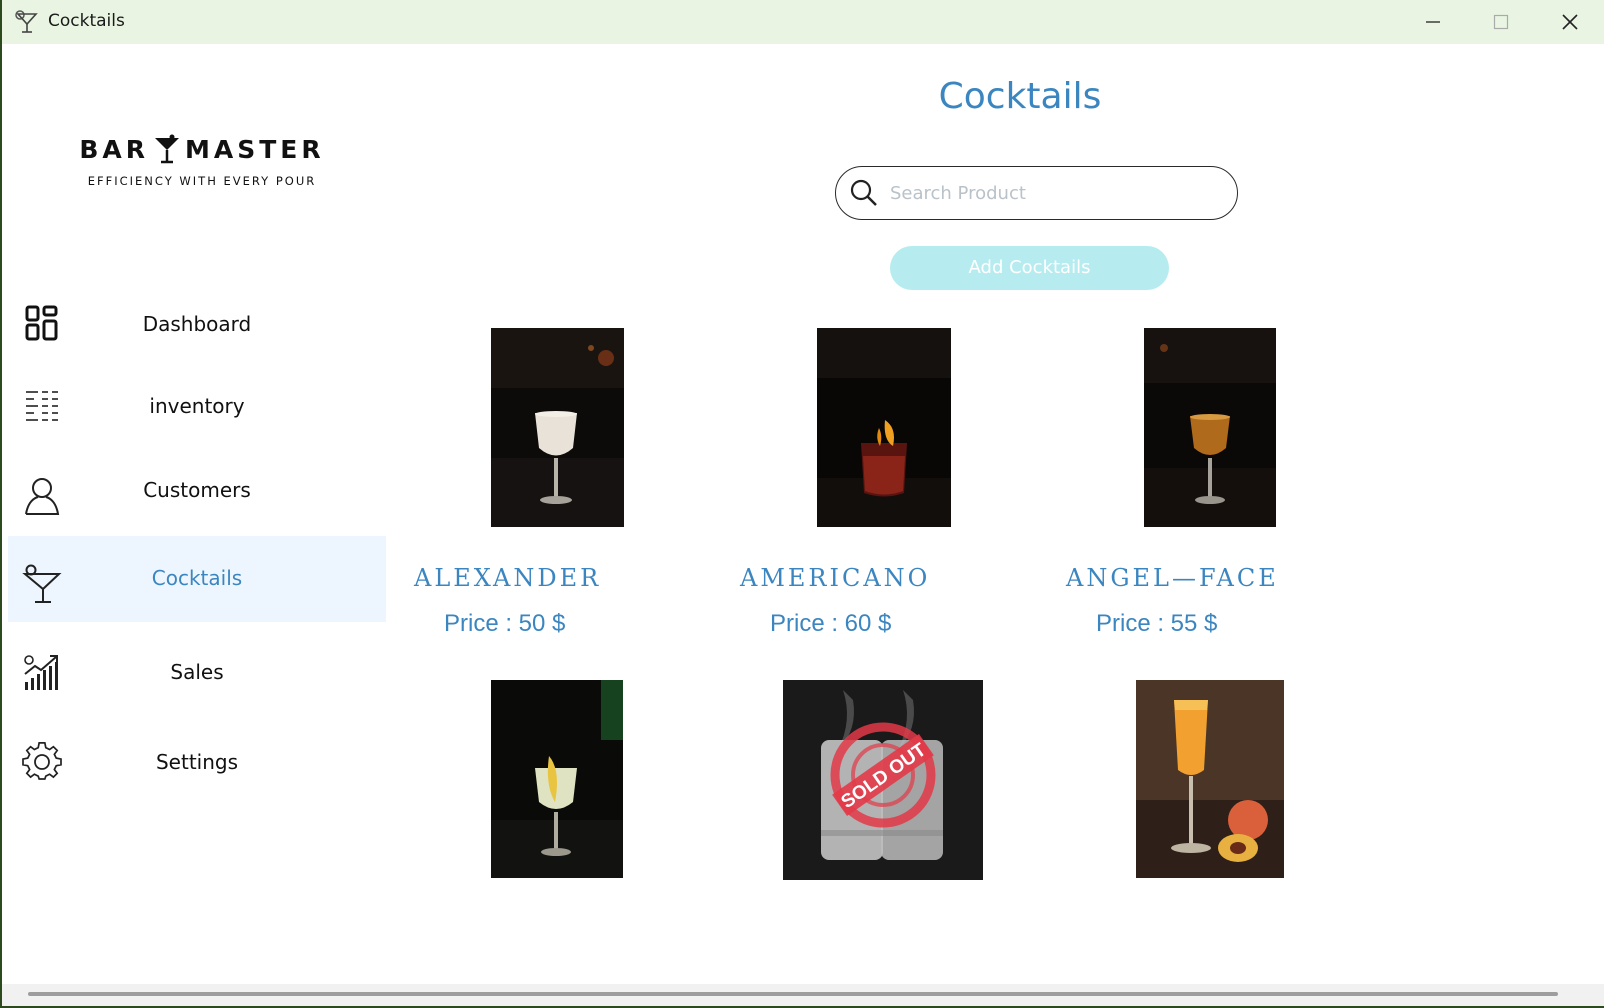 The image size is (1604, 1008). I want to click on sidebar-item-customers: Customers, so click(197, 493).